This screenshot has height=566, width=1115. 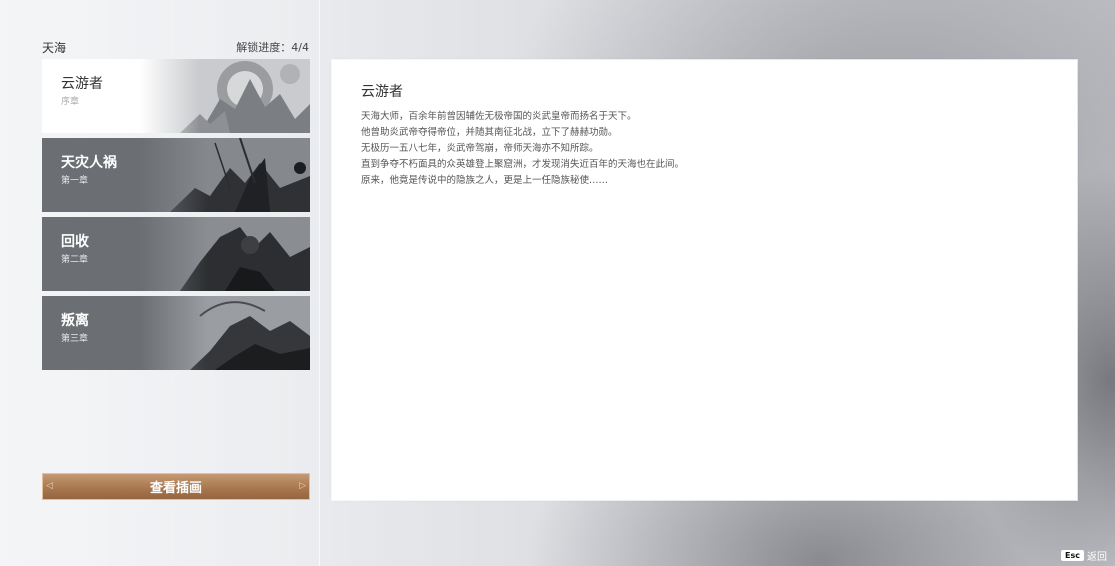 I want to click on chapter-art-prologue, so click(x=225, y=96).